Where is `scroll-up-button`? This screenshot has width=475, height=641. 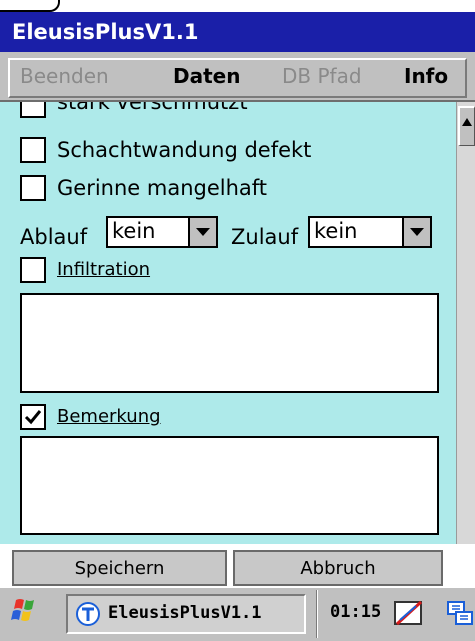 scroll-up-button is located at coordinates (466, 126).